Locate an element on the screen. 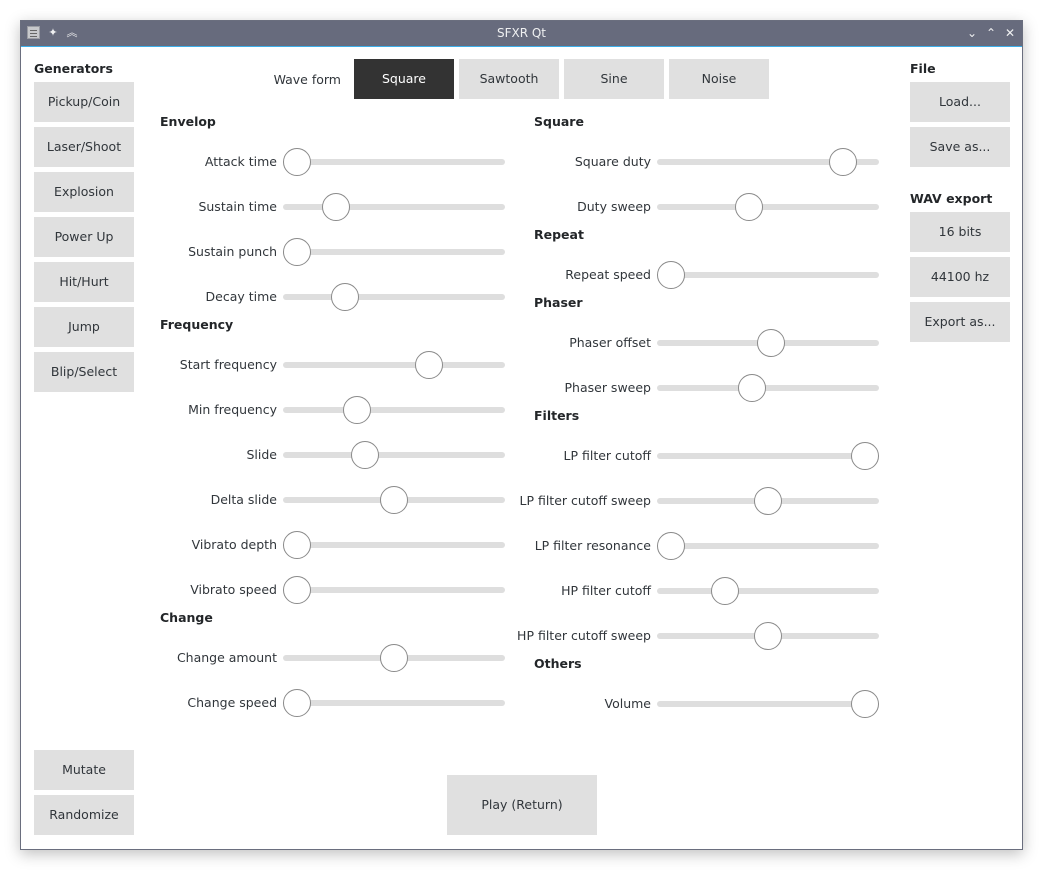  section-others-title: Others is located at coordinates (558, 663).